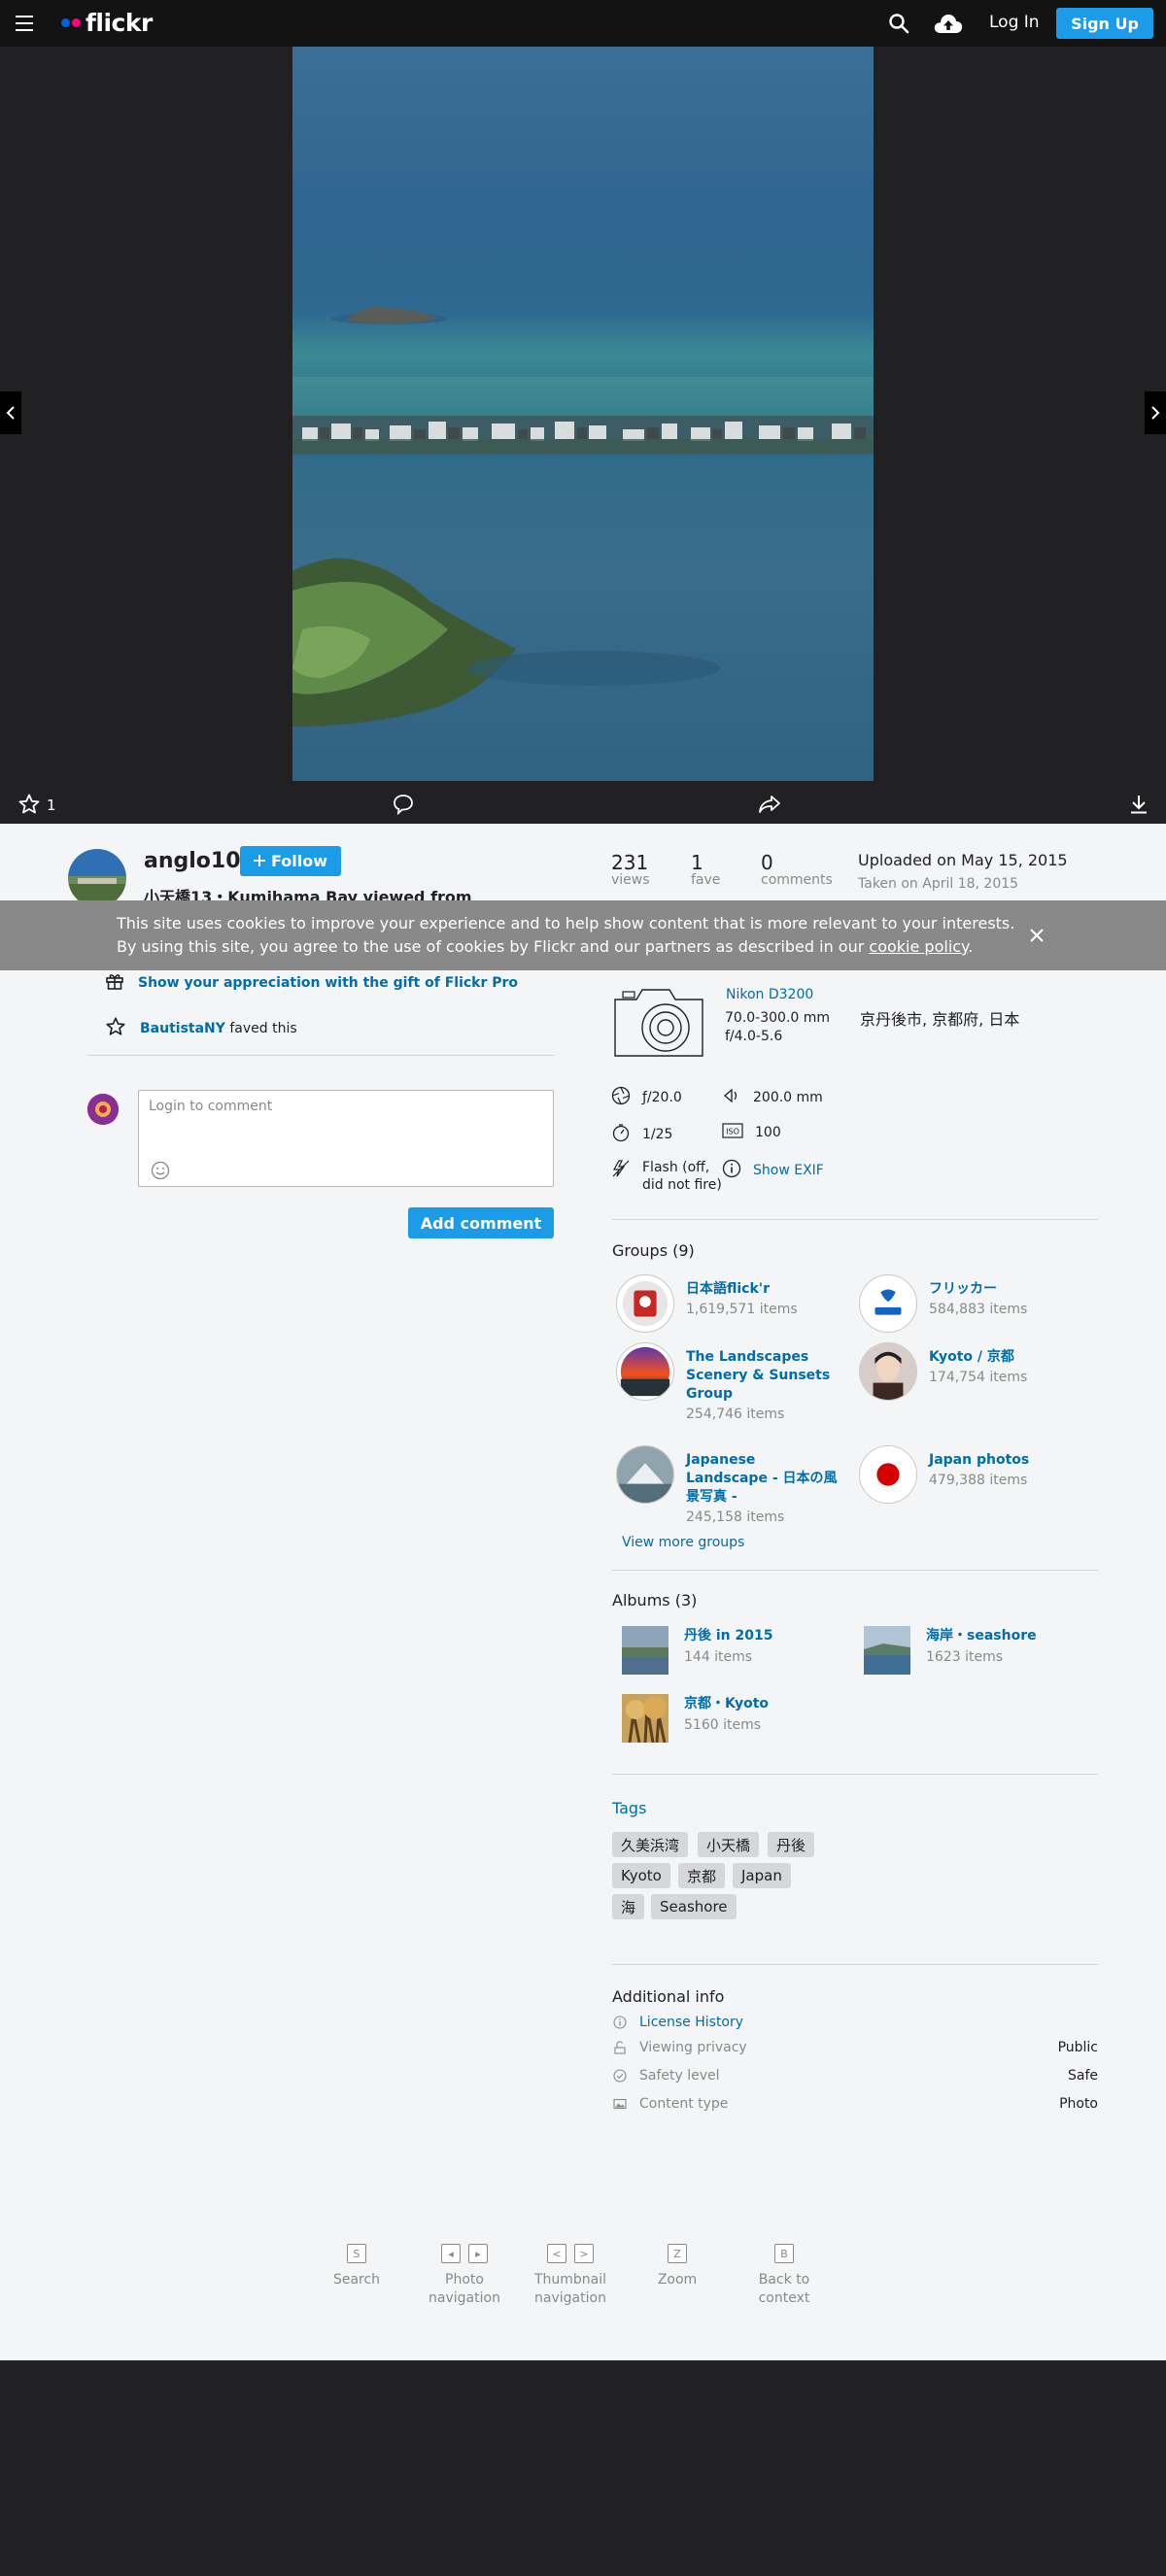 The image size is (1166, 2576). I want to click on album-item: 丹後 in 2015 144 items, so click(697, 1650).